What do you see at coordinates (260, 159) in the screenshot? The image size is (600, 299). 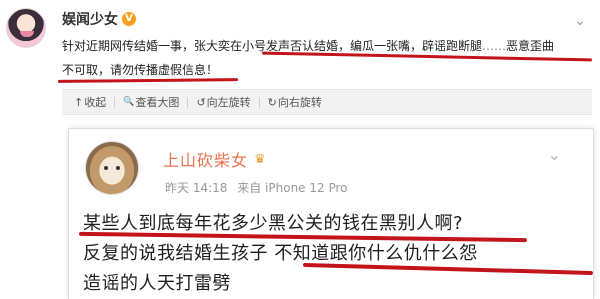 I see `crown-icon: ♛` at bounding box center [260, 159].